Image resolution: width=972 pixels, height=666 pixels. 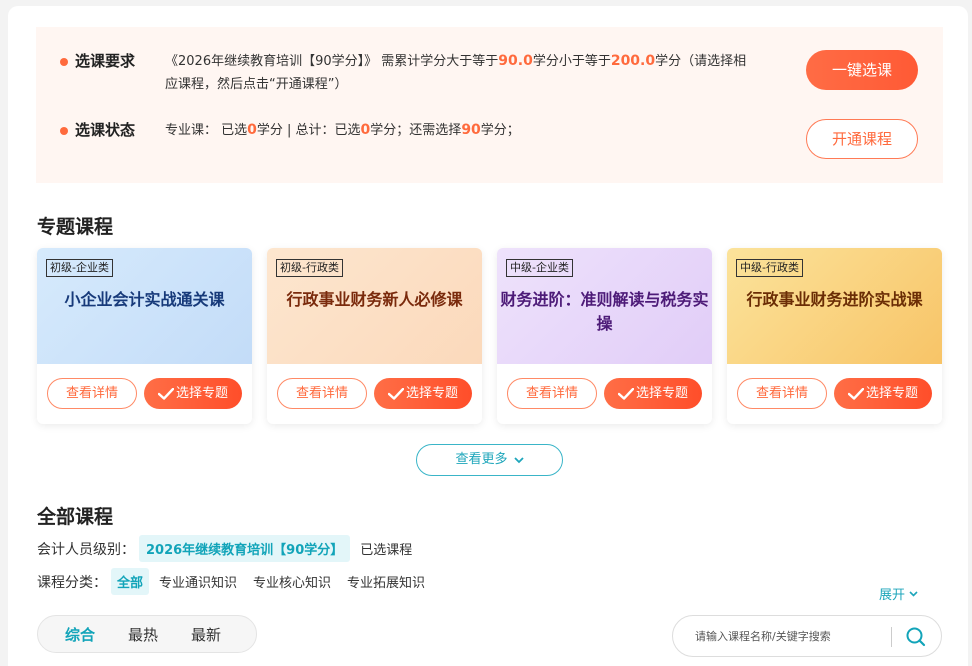 I want to click on card-title: 行政事业财务进阶实战课, so click(x=834, y=299).